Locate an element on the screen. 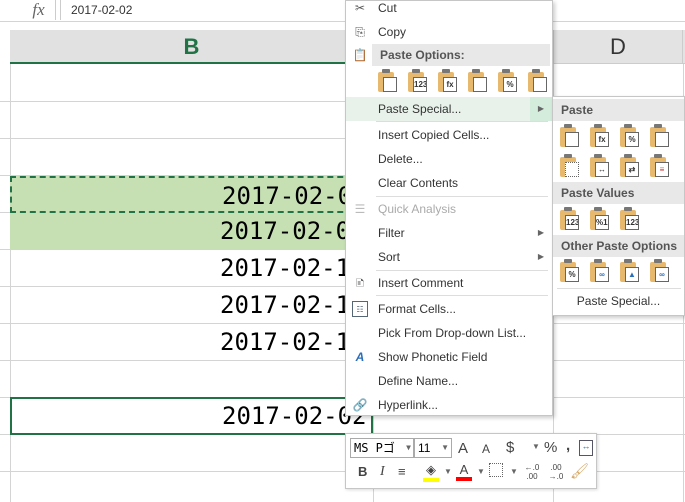 The image size is (685, 502). quick-analysis-icon: ☰ is located at coordinates (360, 209).